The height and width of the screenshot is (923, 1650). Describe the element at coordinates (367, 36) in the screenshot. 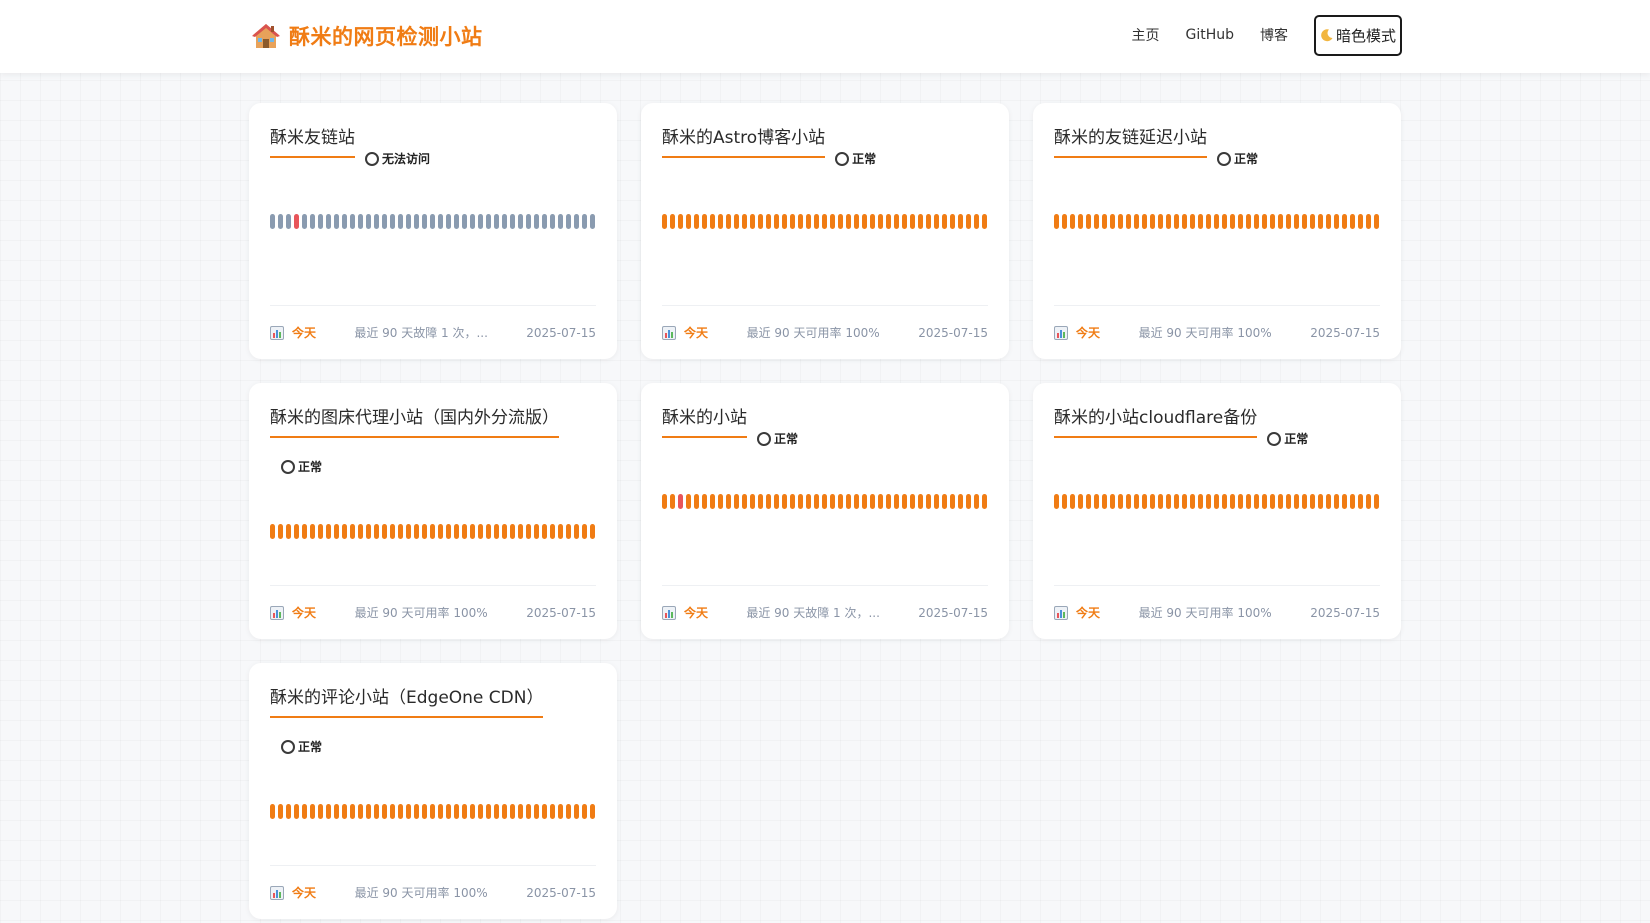

I see `brand: 酥米的网页检测小站` at that location.